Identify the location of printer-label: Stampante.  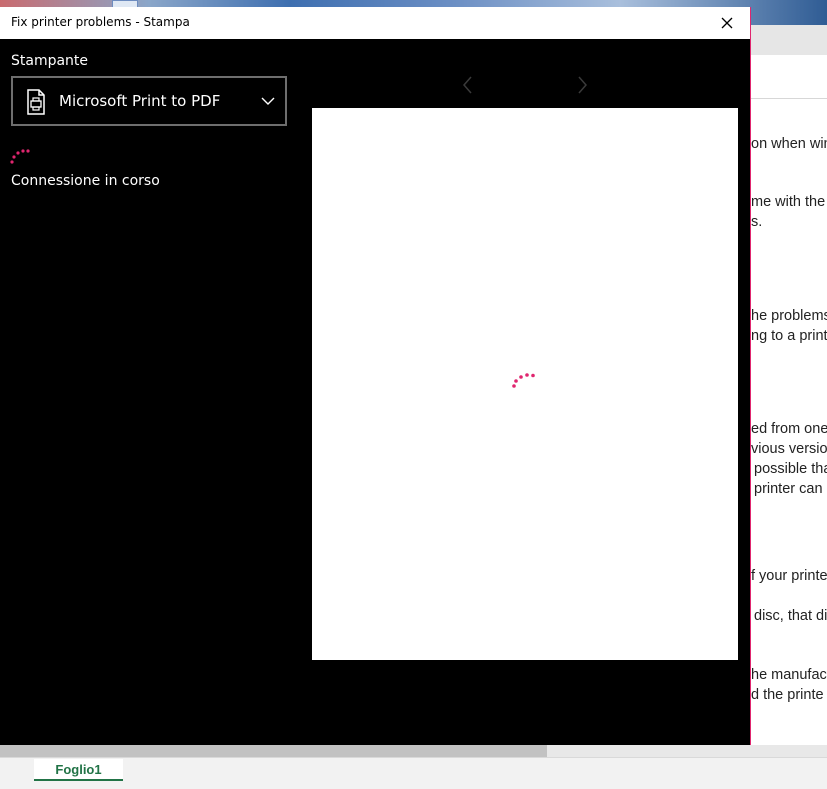
(50, 61).